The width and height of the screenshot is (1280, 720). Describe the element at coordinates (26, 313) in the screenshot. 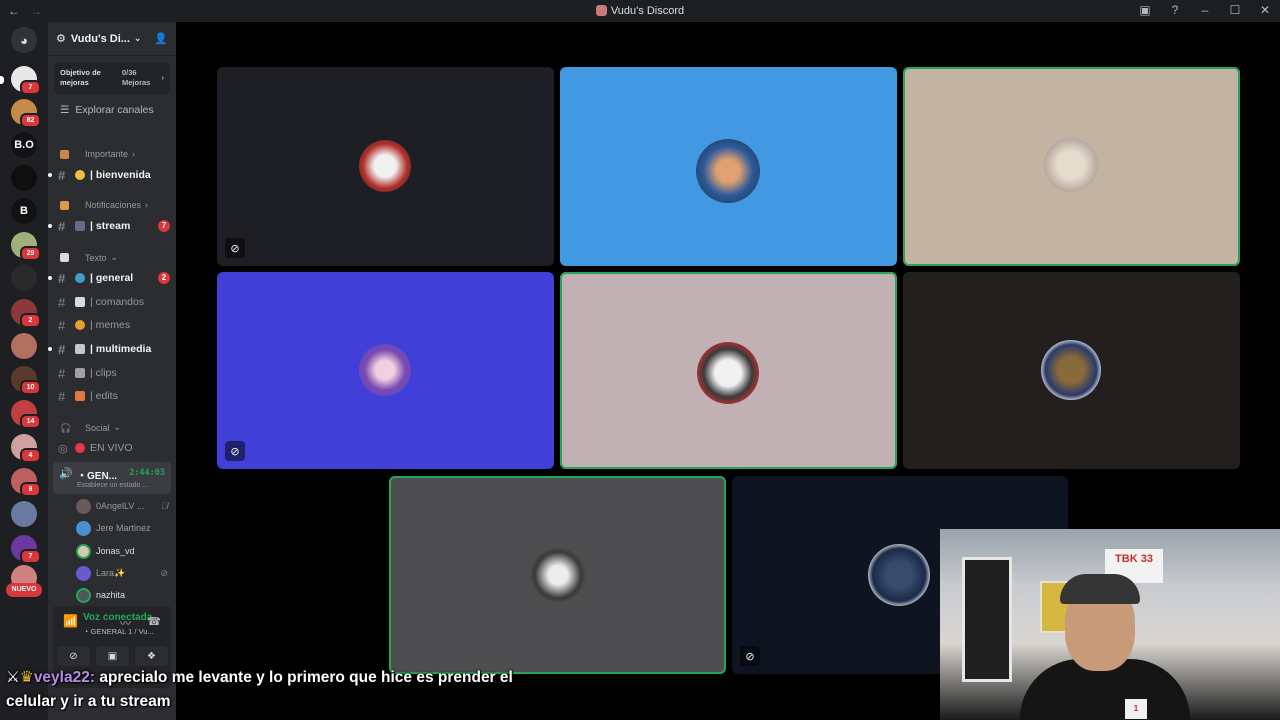

I see `server-icon: 2` at that location.